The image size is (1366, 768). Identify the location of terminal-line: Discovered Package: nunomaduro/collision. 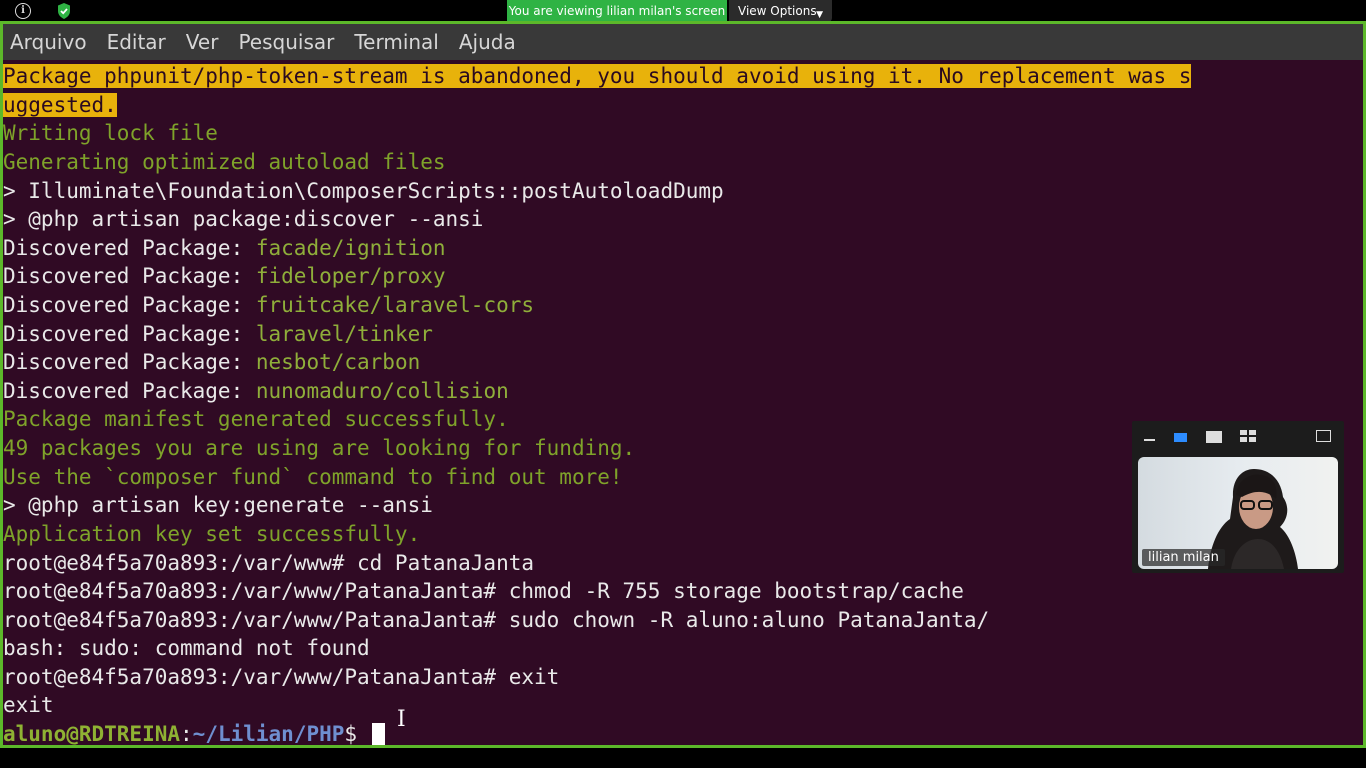
(256, 391).